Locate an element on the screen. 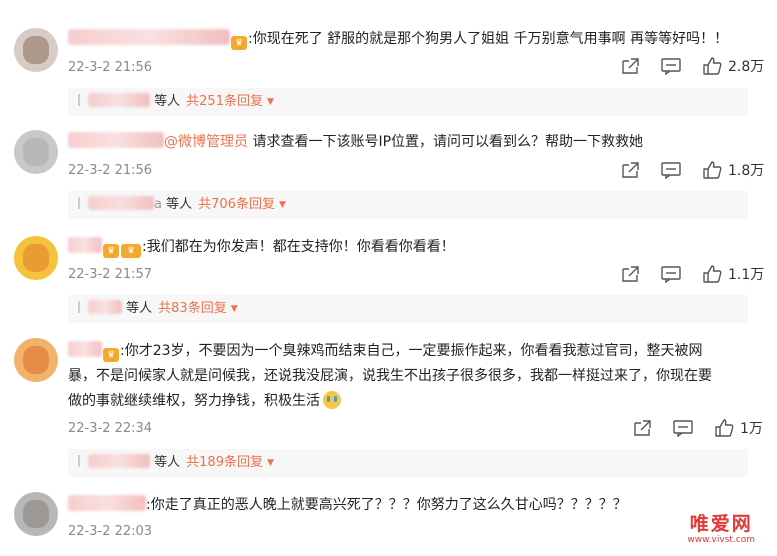 The height and width of the screenshot is (556, 777). comment-text: ♛ ♛:我们都在为你发声！都在支持你！你看看你看看！ is located at coordinates (261, 247).